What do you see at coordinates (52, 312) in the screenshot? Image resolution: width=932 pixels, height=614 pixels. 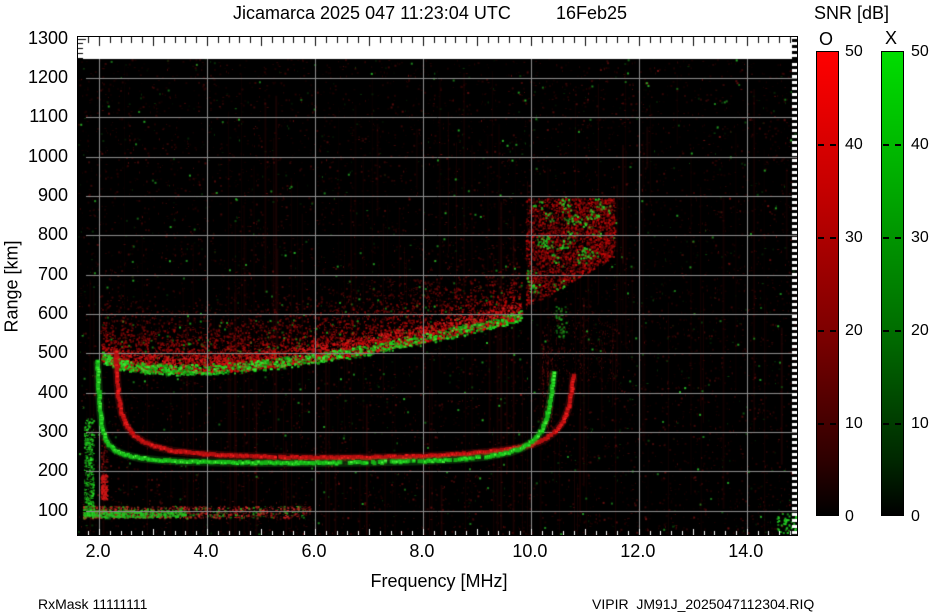 I see `y-tick-label: 600` at bounding box center [52, 312].